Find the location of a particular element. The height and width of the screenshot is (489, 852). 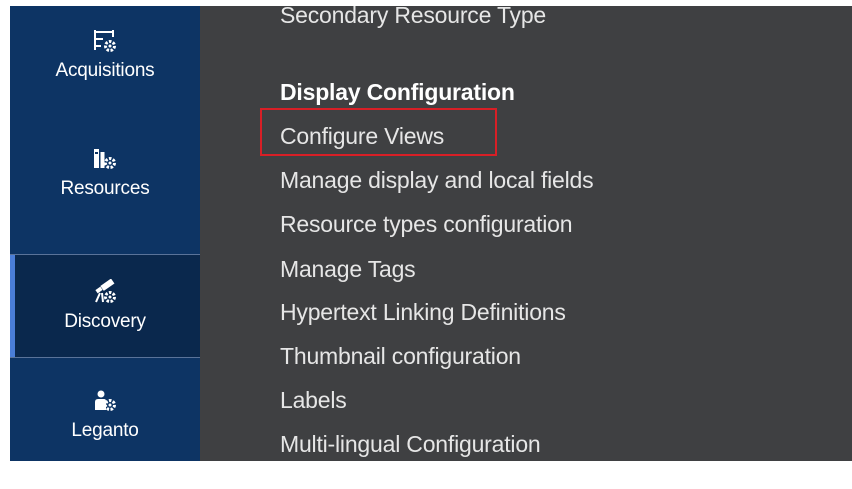

sidebar-item-label: Discovery is located at coordinates (105, 321).